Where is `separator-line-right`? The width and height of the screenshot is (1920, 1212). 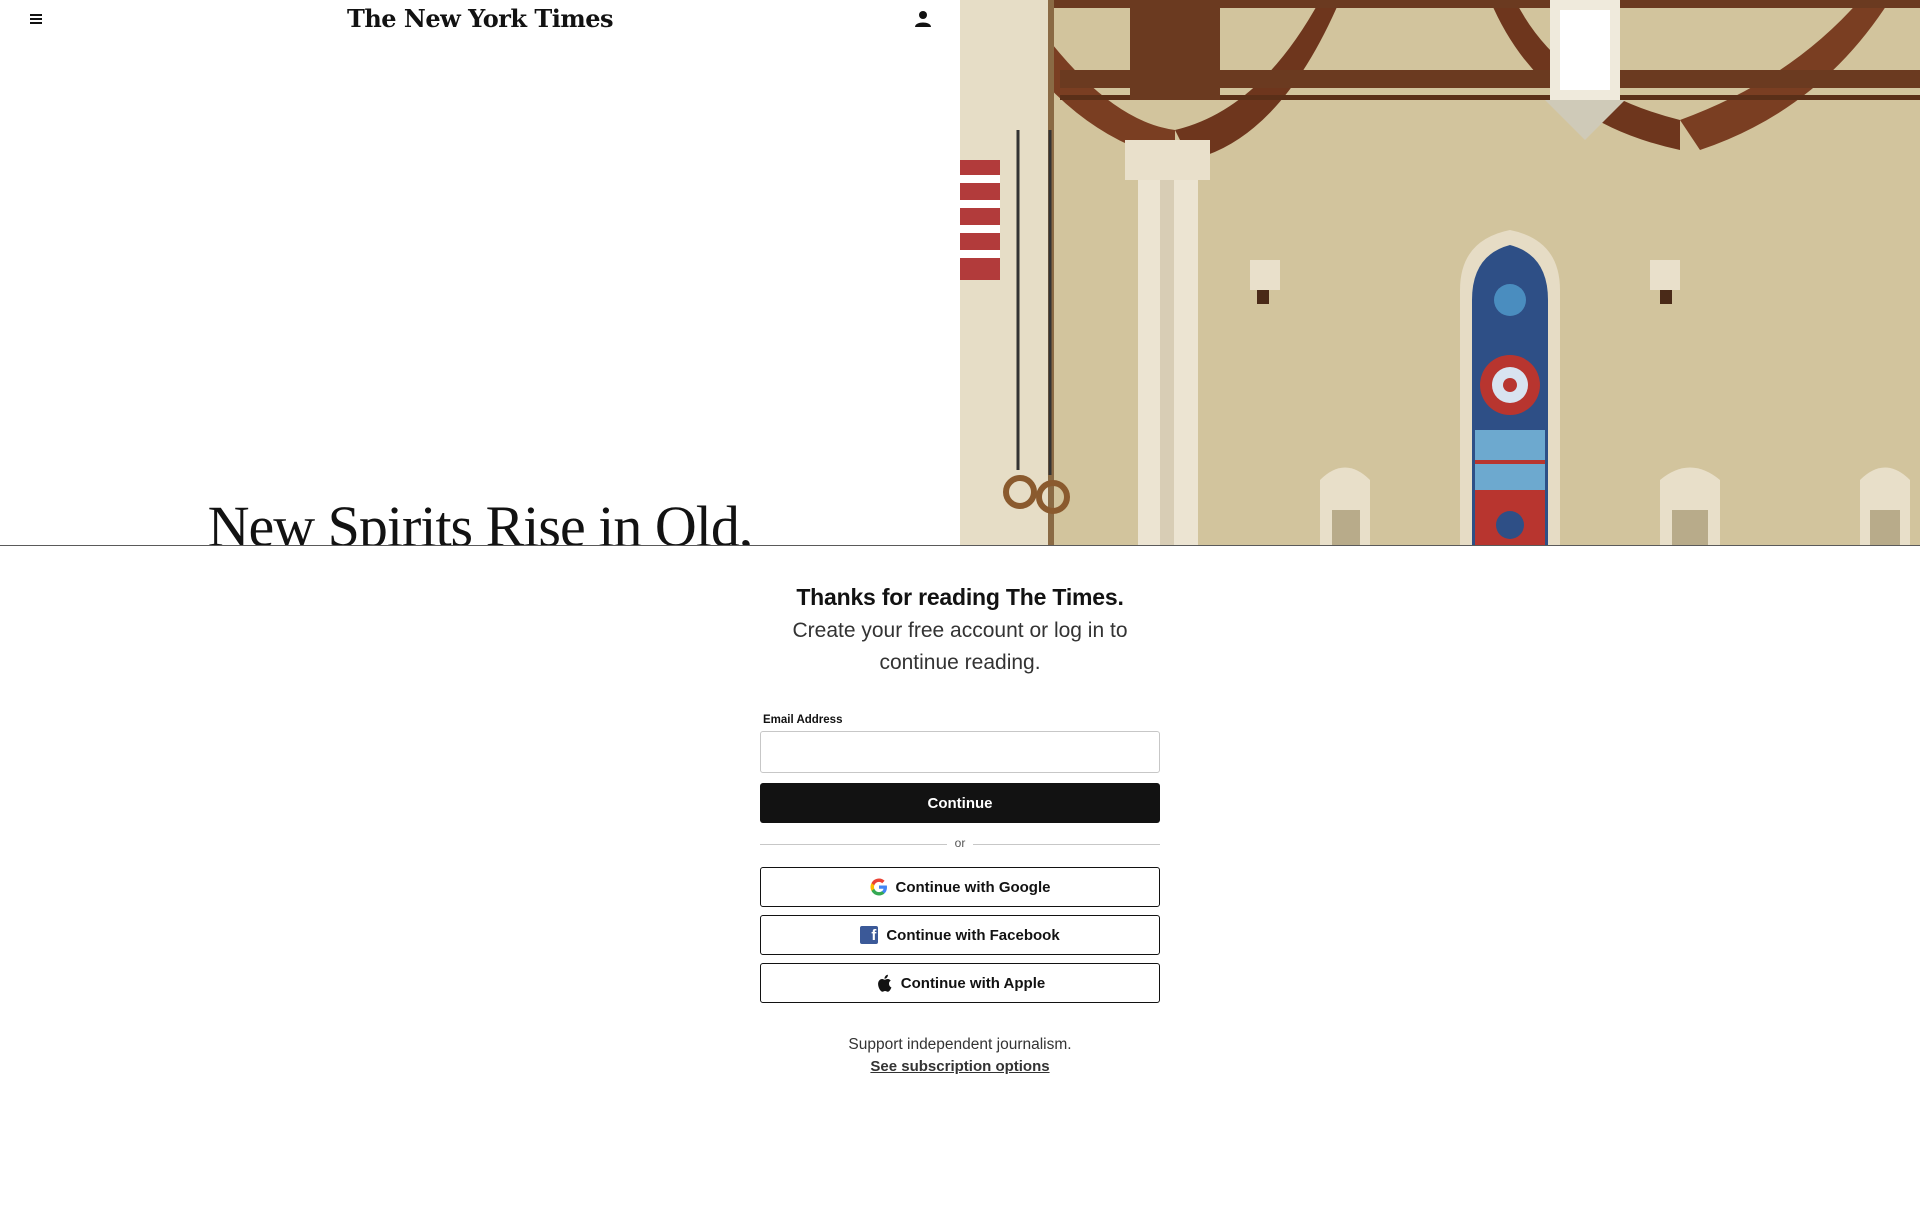 separator-line-right is located at coordinates (1066, 844).